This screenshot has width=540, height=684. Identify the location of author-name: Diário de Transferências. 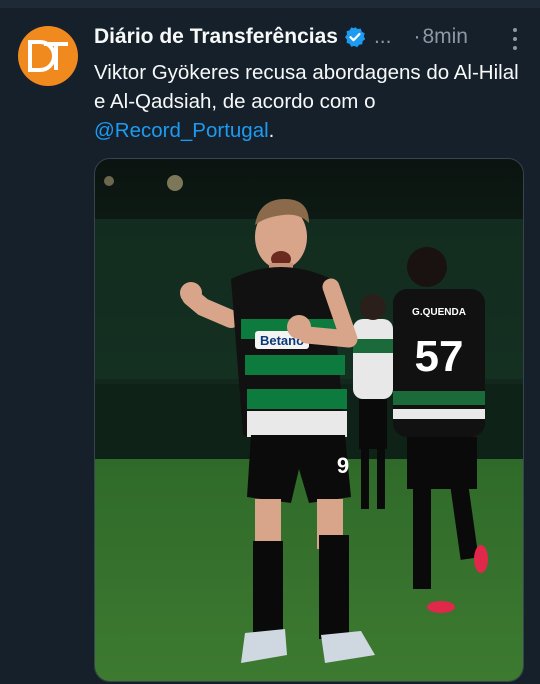
(216, 37).